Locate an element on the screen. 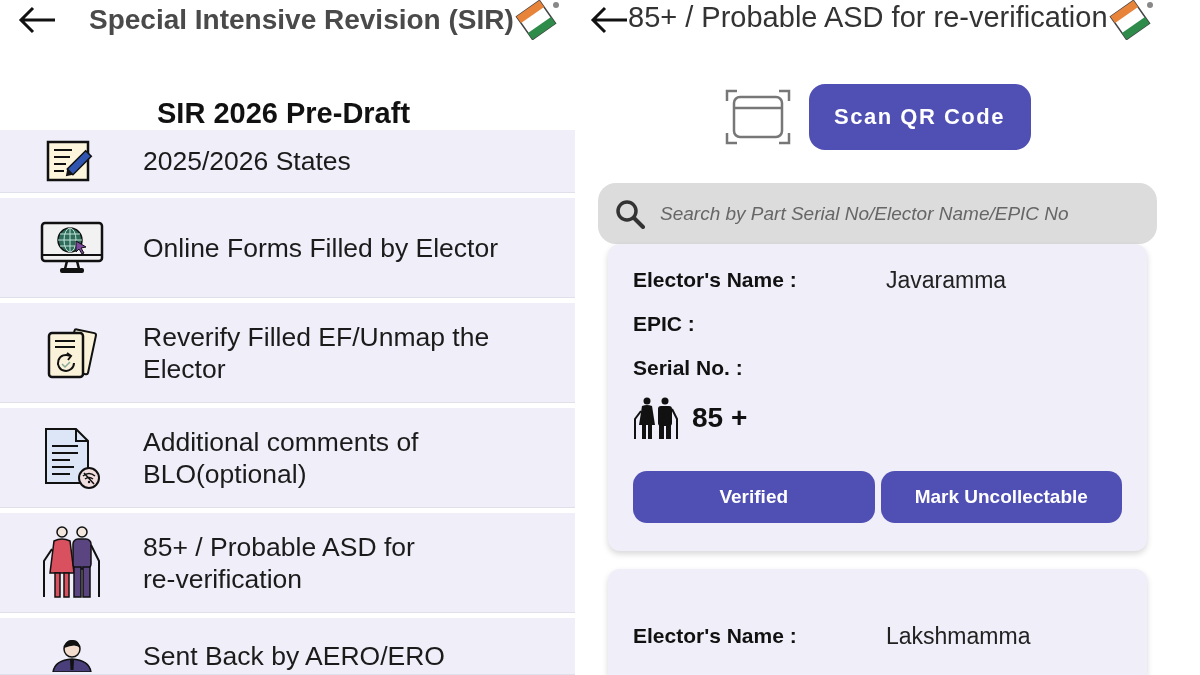 This screenshot has width=1200, height=675. field-label: EPIC : is located at coordinates (664, 324).